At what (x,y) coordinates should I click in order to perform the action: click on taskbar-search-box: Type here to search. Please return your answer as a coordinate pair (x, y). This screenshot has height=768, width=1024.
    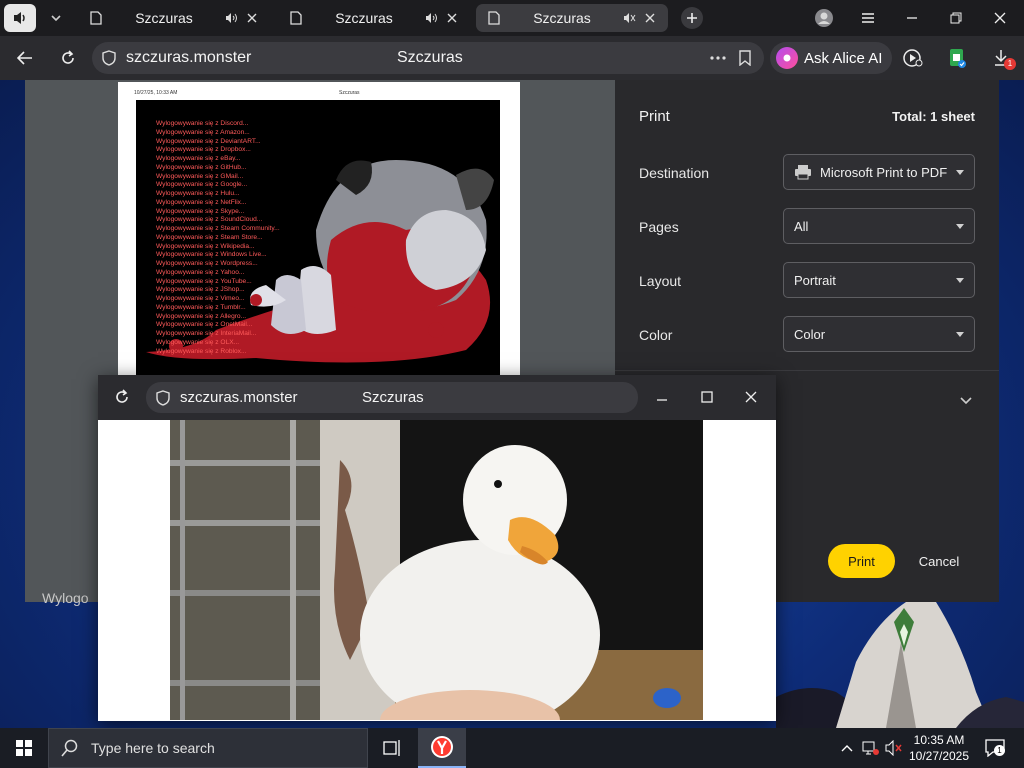
    Looking at the image, I should click on (208, 748).